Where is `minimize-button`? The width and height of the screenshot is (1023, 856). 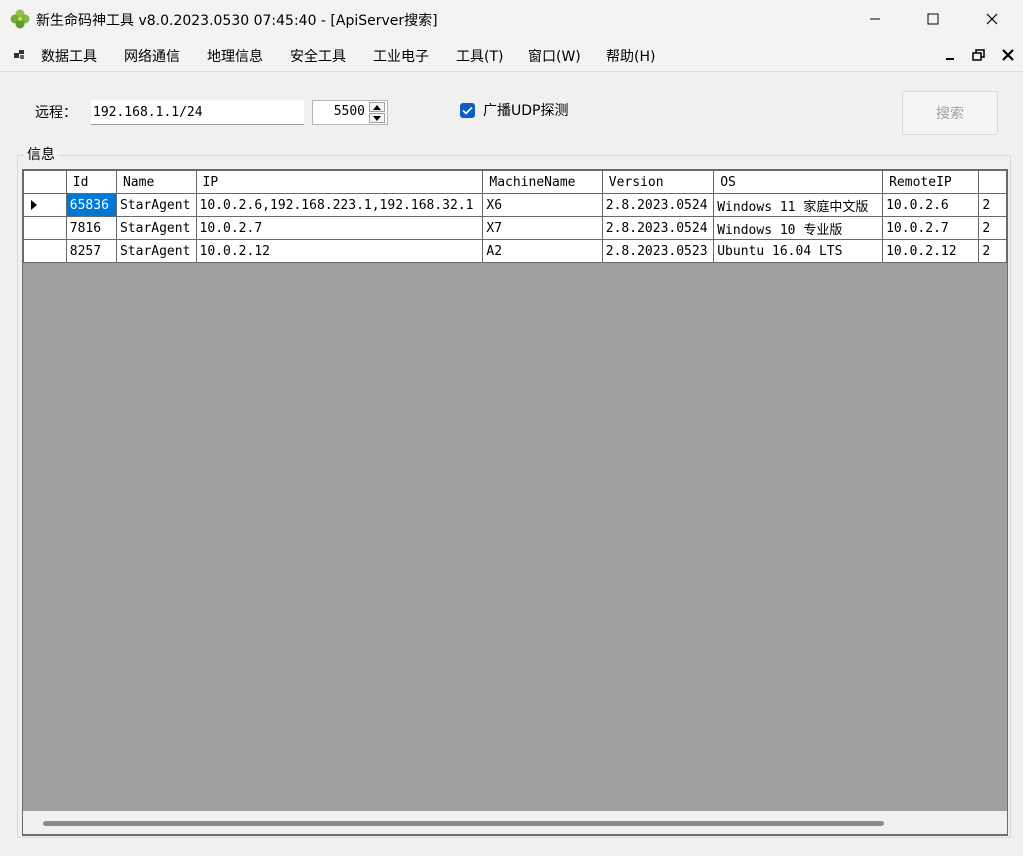
minimize-button is located at coordinates (875, 19).